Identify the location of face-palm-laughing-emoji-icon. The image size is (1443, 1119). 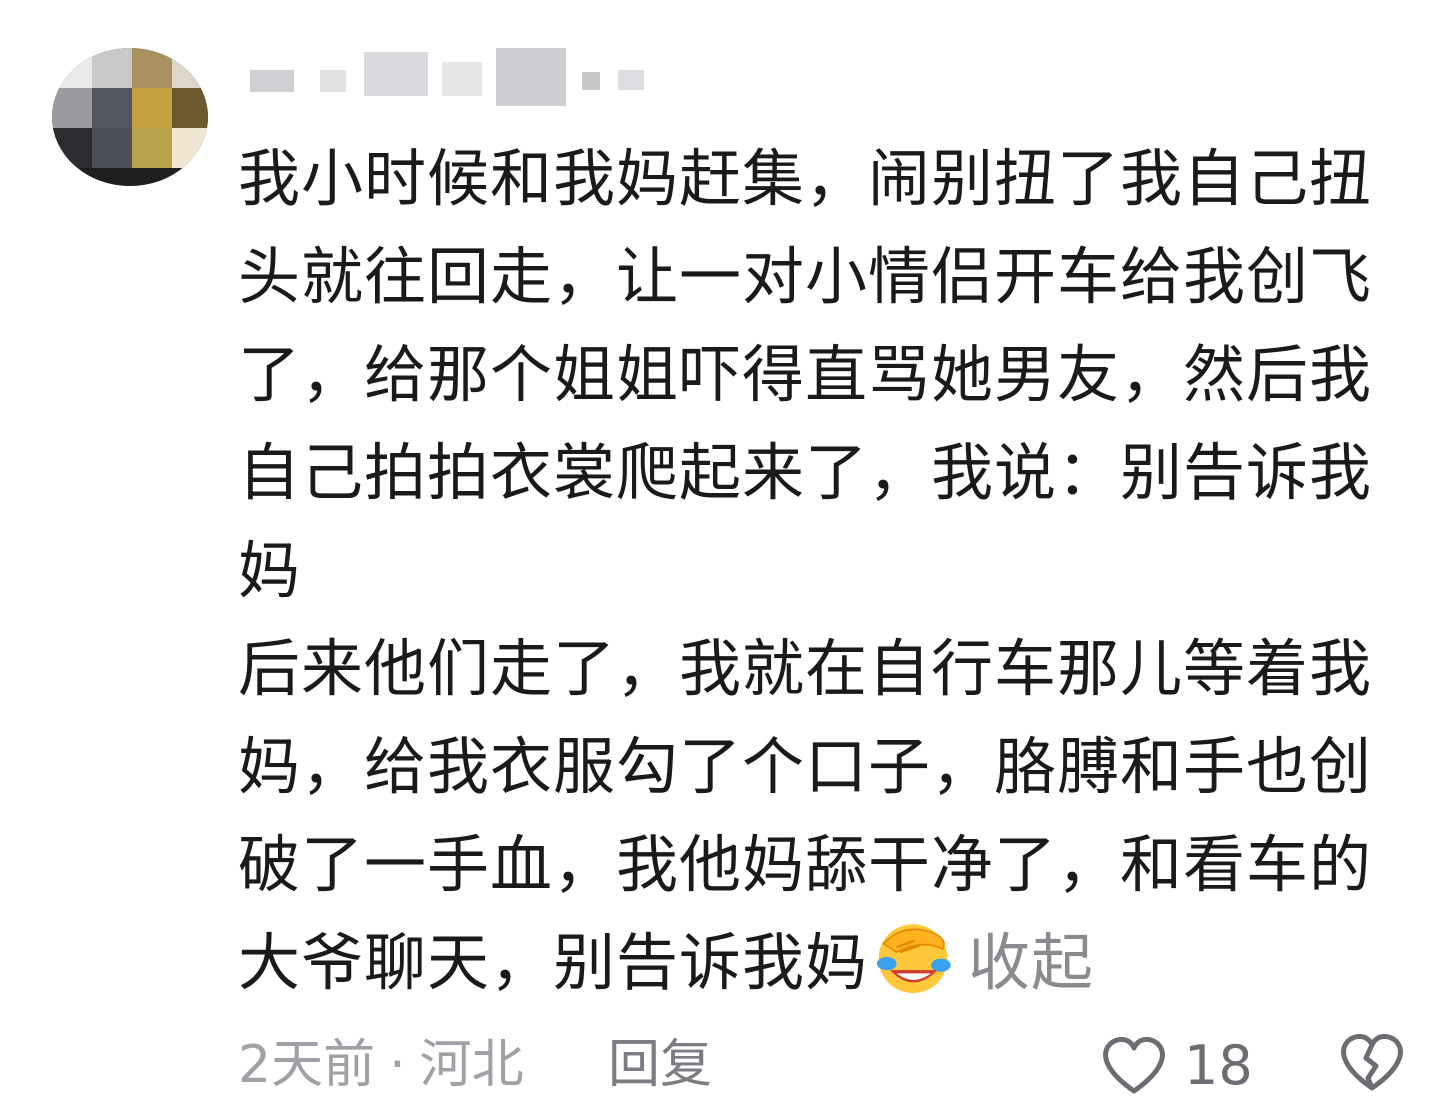
(913, 959).